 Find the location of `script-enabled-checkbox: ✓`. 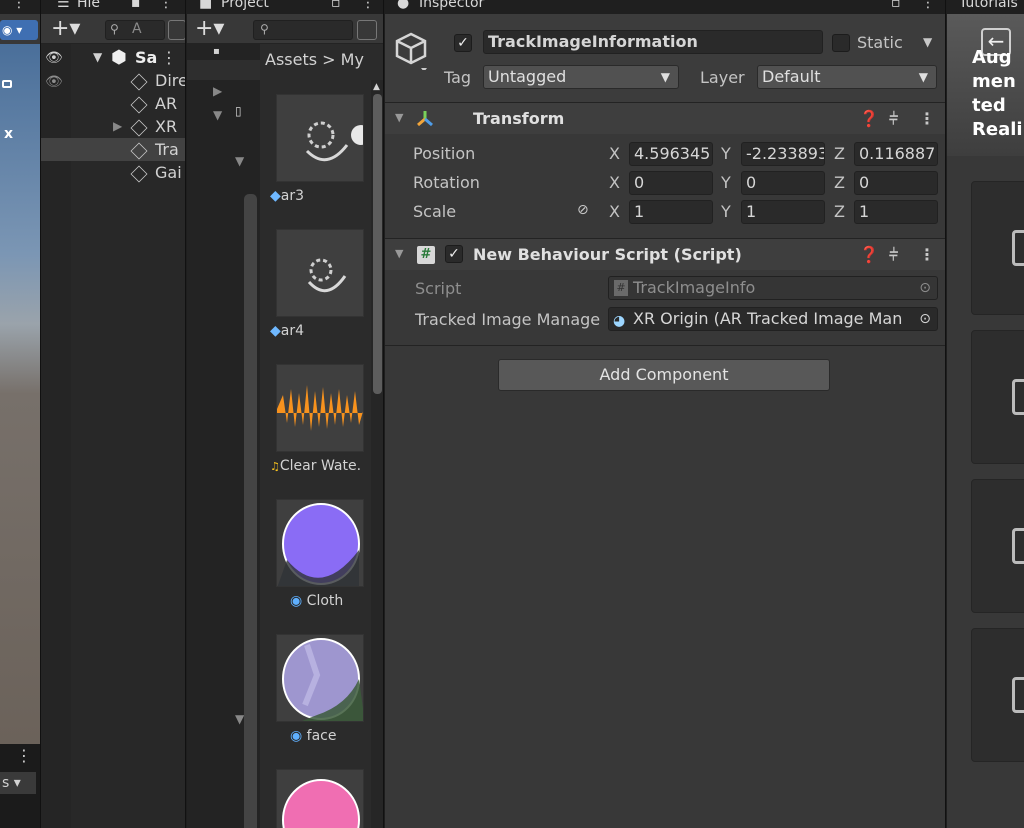

script-enabled-checkbox: ✓ is located at coordinates (454, 254).